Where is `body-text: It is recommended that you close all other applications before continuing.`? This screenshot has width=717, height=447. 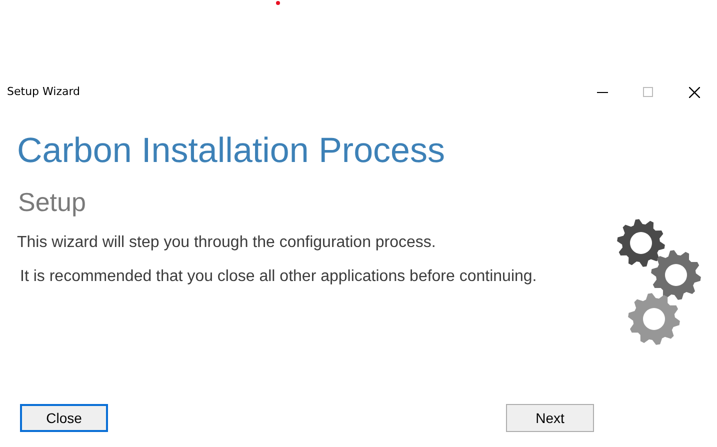
body-text: It is recommended that you close all other applications before continuing. is located at coordinates (279, 277).